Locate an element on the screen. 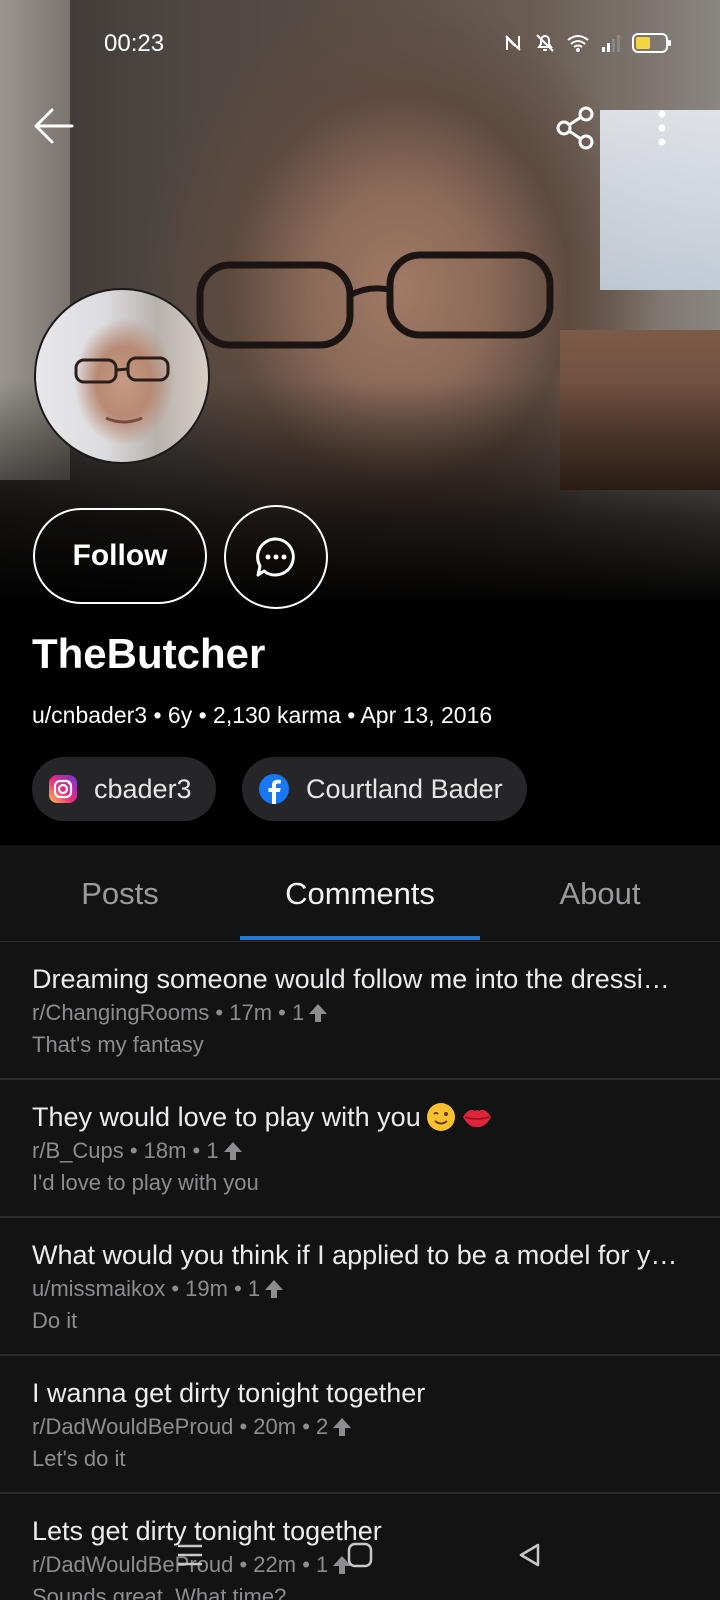 This screenshot has height=1600, width=720. mute-icon is located at coordinates (545, 43).